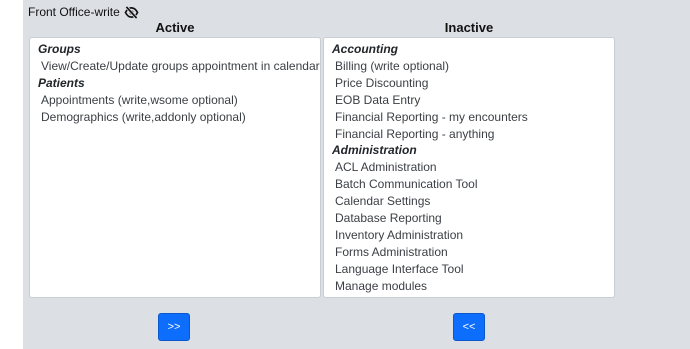  What do you see at coordinates (469, 218) in the screenshot?
I see `list-item: Database Reporting` at bounding box center [469, 218].